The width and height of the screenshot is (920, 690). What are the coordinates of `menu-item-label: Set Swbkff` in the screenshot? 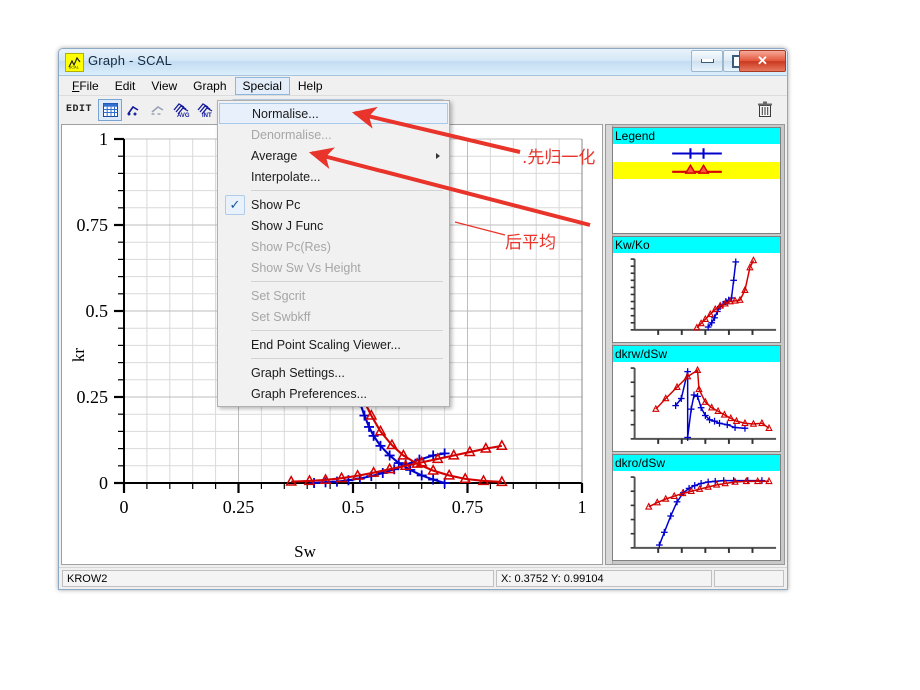 It's located at (281, 316).